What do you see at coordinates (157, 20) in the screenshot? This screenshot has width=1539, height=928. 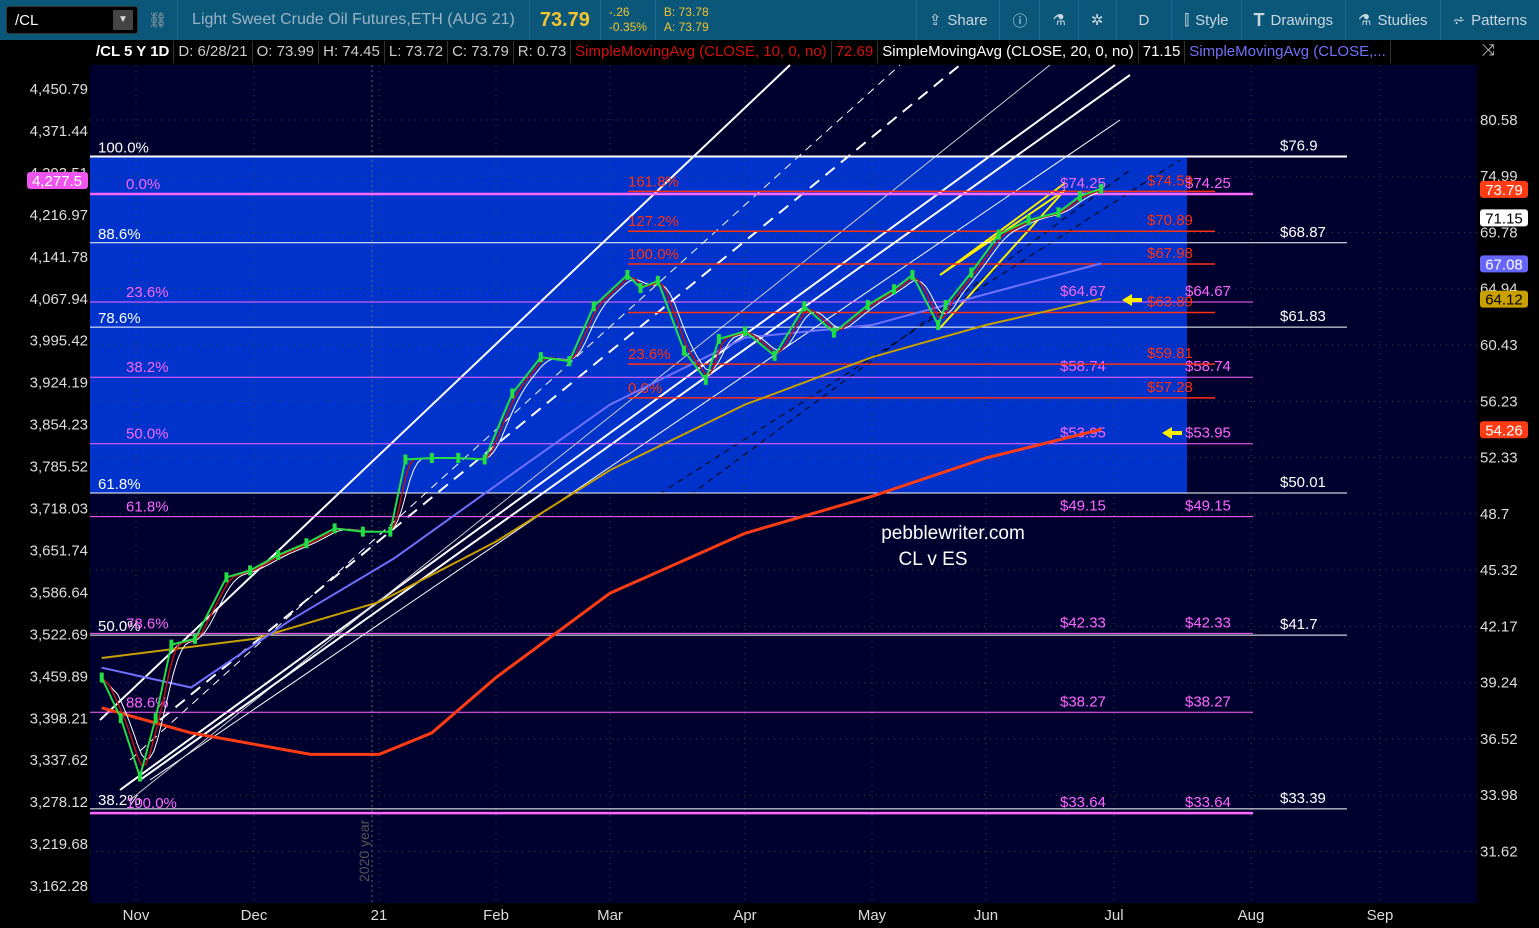 I see `link-icon: ⛓` at bounding box center [157, 20].